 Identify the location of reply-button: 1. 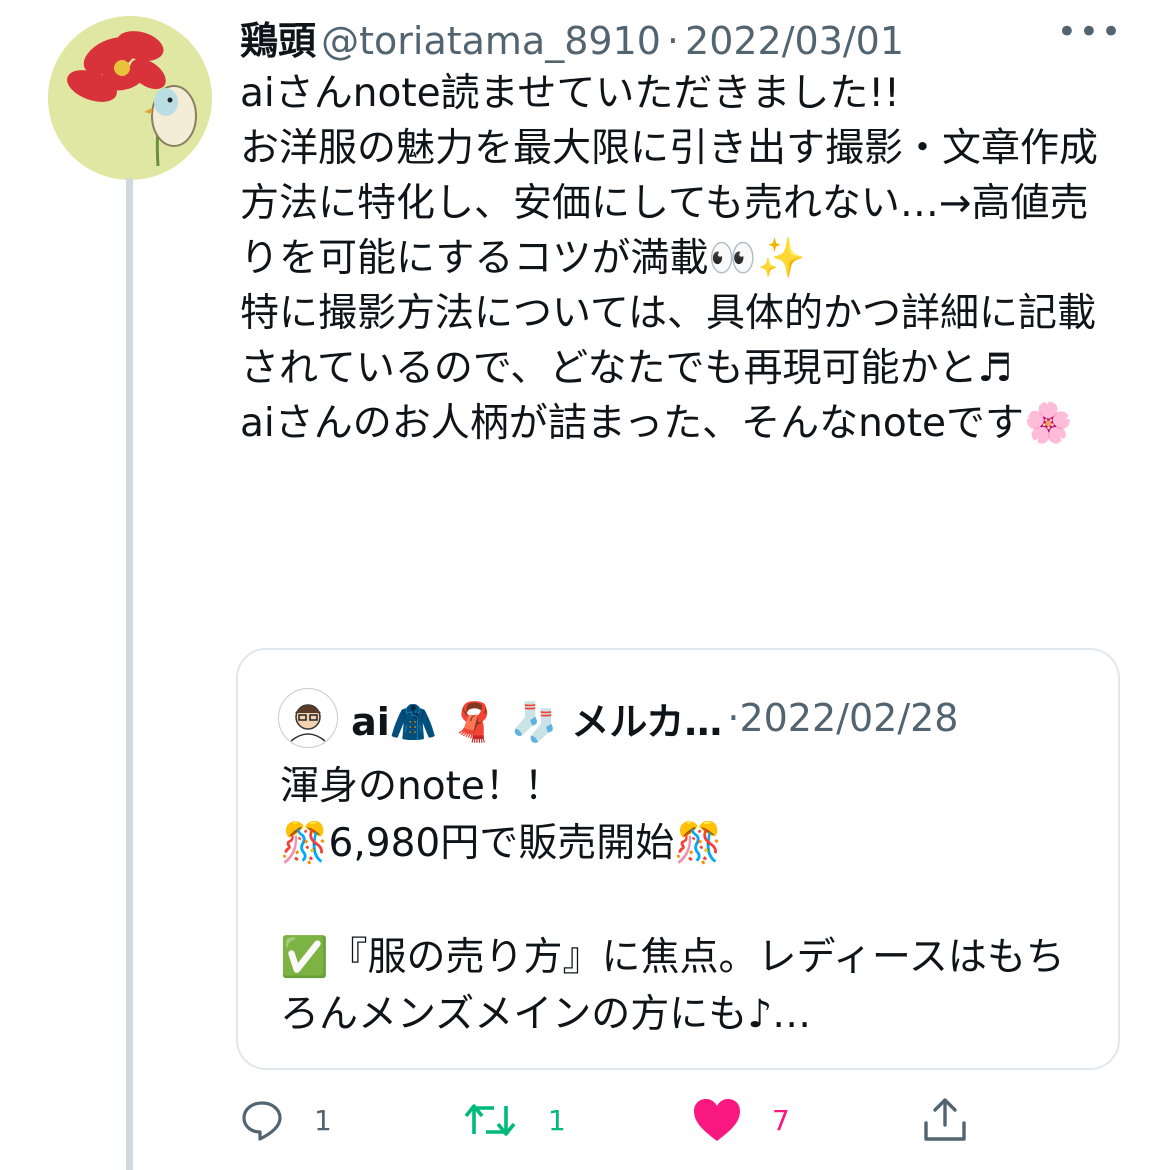
(286, 1120).